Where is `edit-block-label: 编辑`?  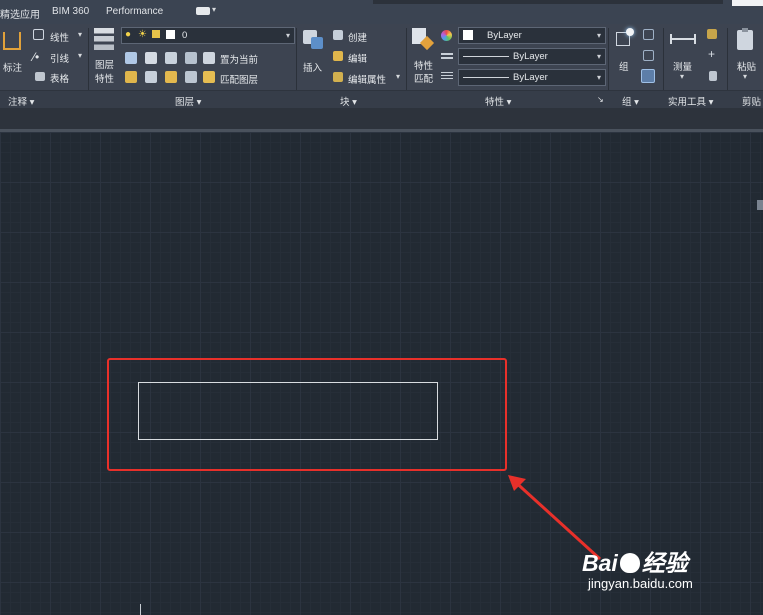 edit-block-label: 编辑 is located at coordinates (357, 58).